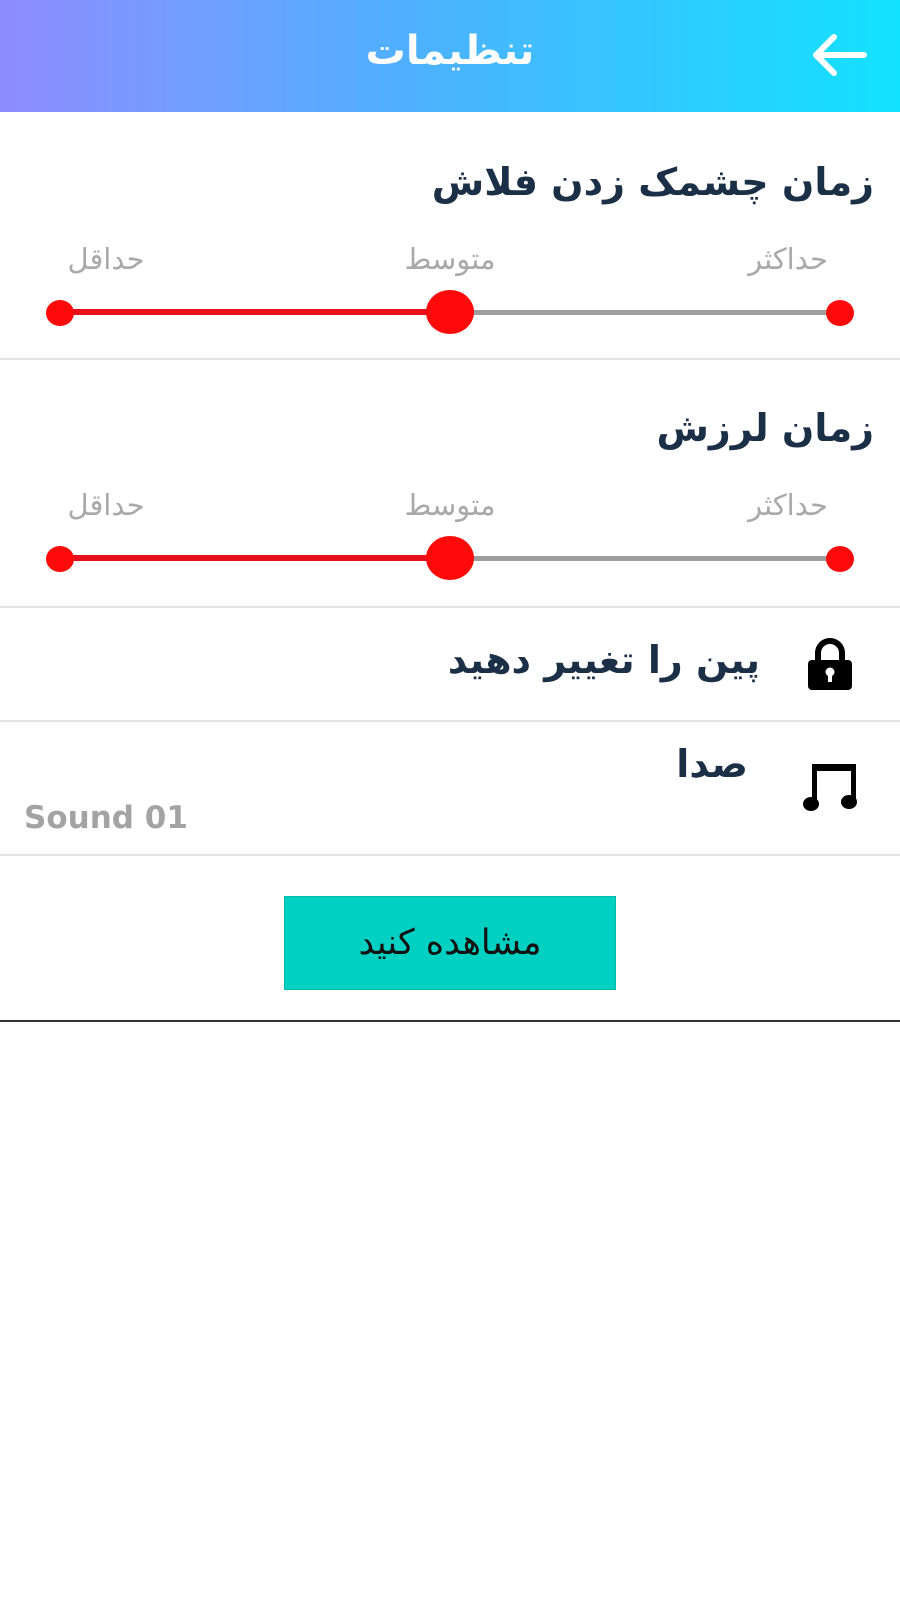  What do you see at coordinates (765, 428) in the screenshot?
I see `vibration-title: زمان لرزش` at bounding box center [765, 428].